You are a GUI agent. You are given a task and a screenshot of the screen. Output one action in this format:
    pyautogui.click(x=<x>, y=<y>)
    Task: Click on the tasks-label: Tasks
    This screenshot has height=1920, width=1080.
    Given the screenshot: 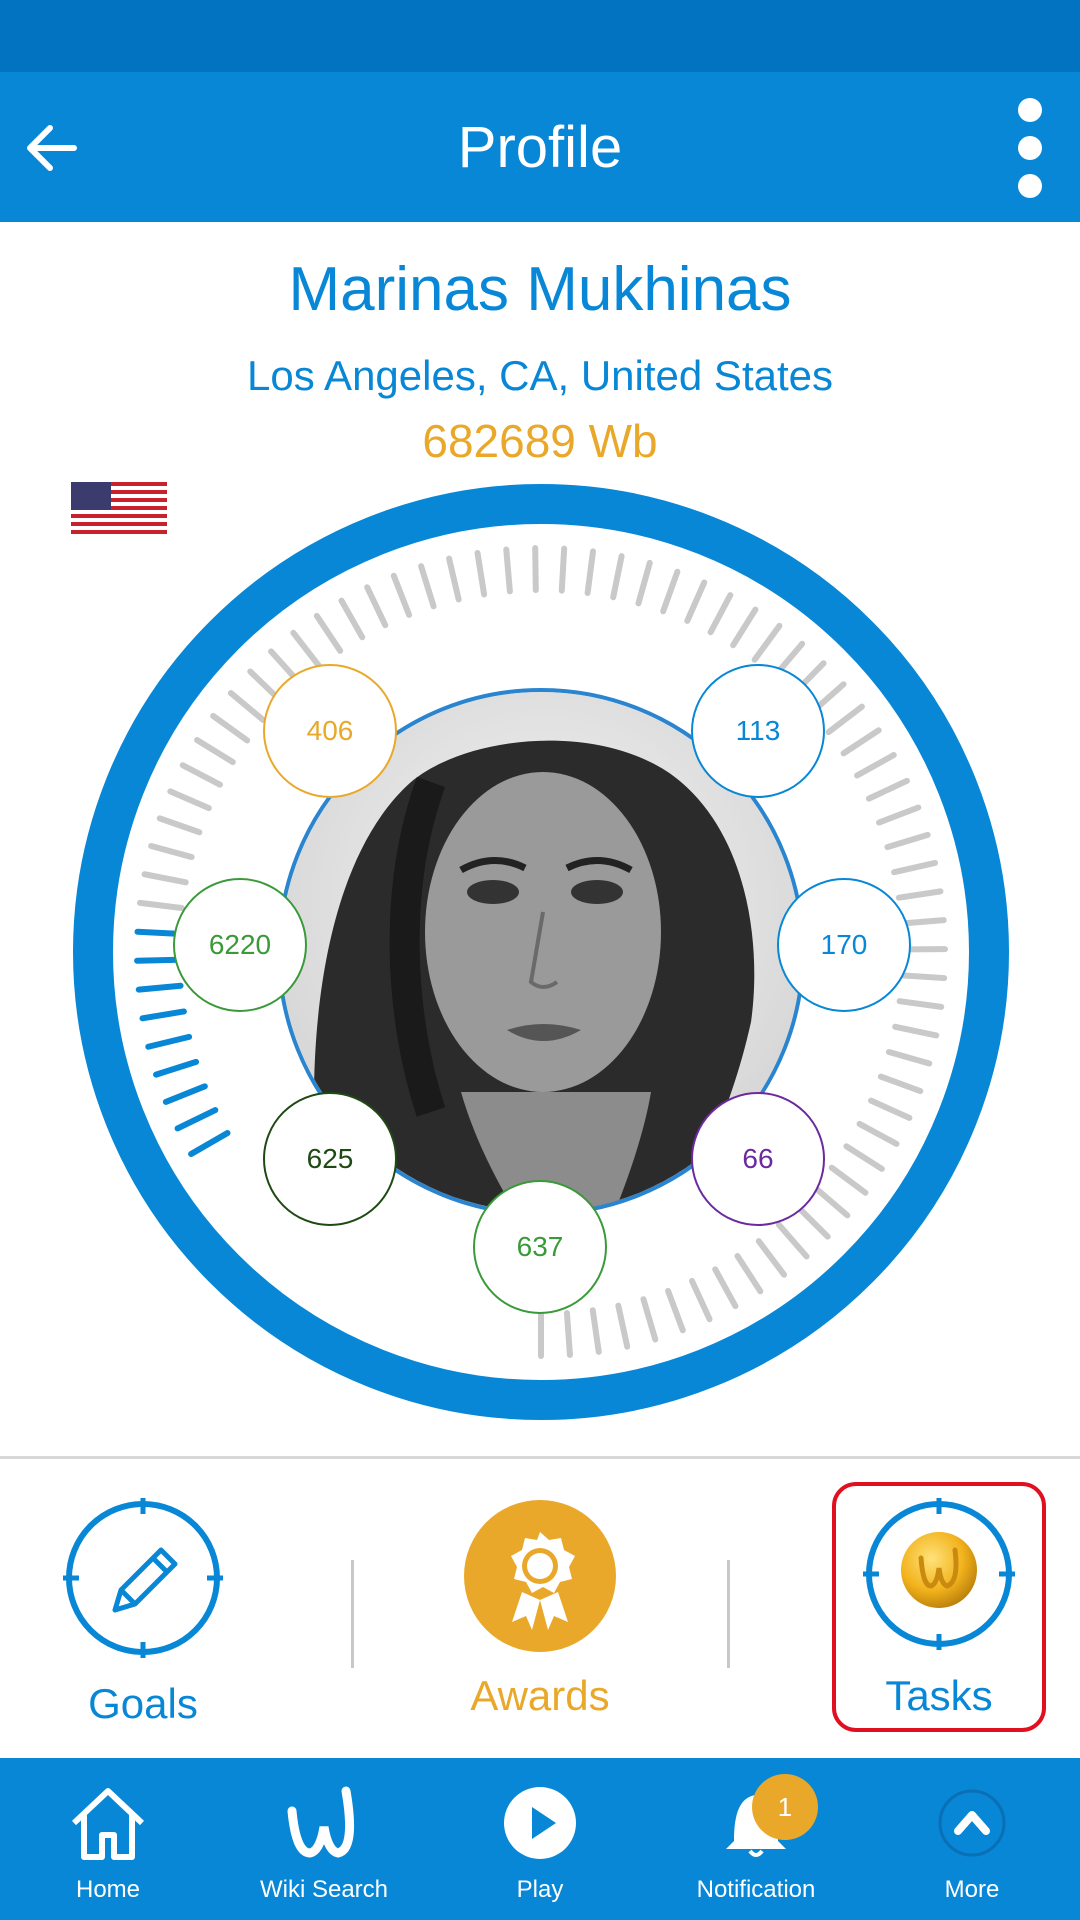 What is the action you would take?
    pyautogui.click(x=939, y=1695)
    